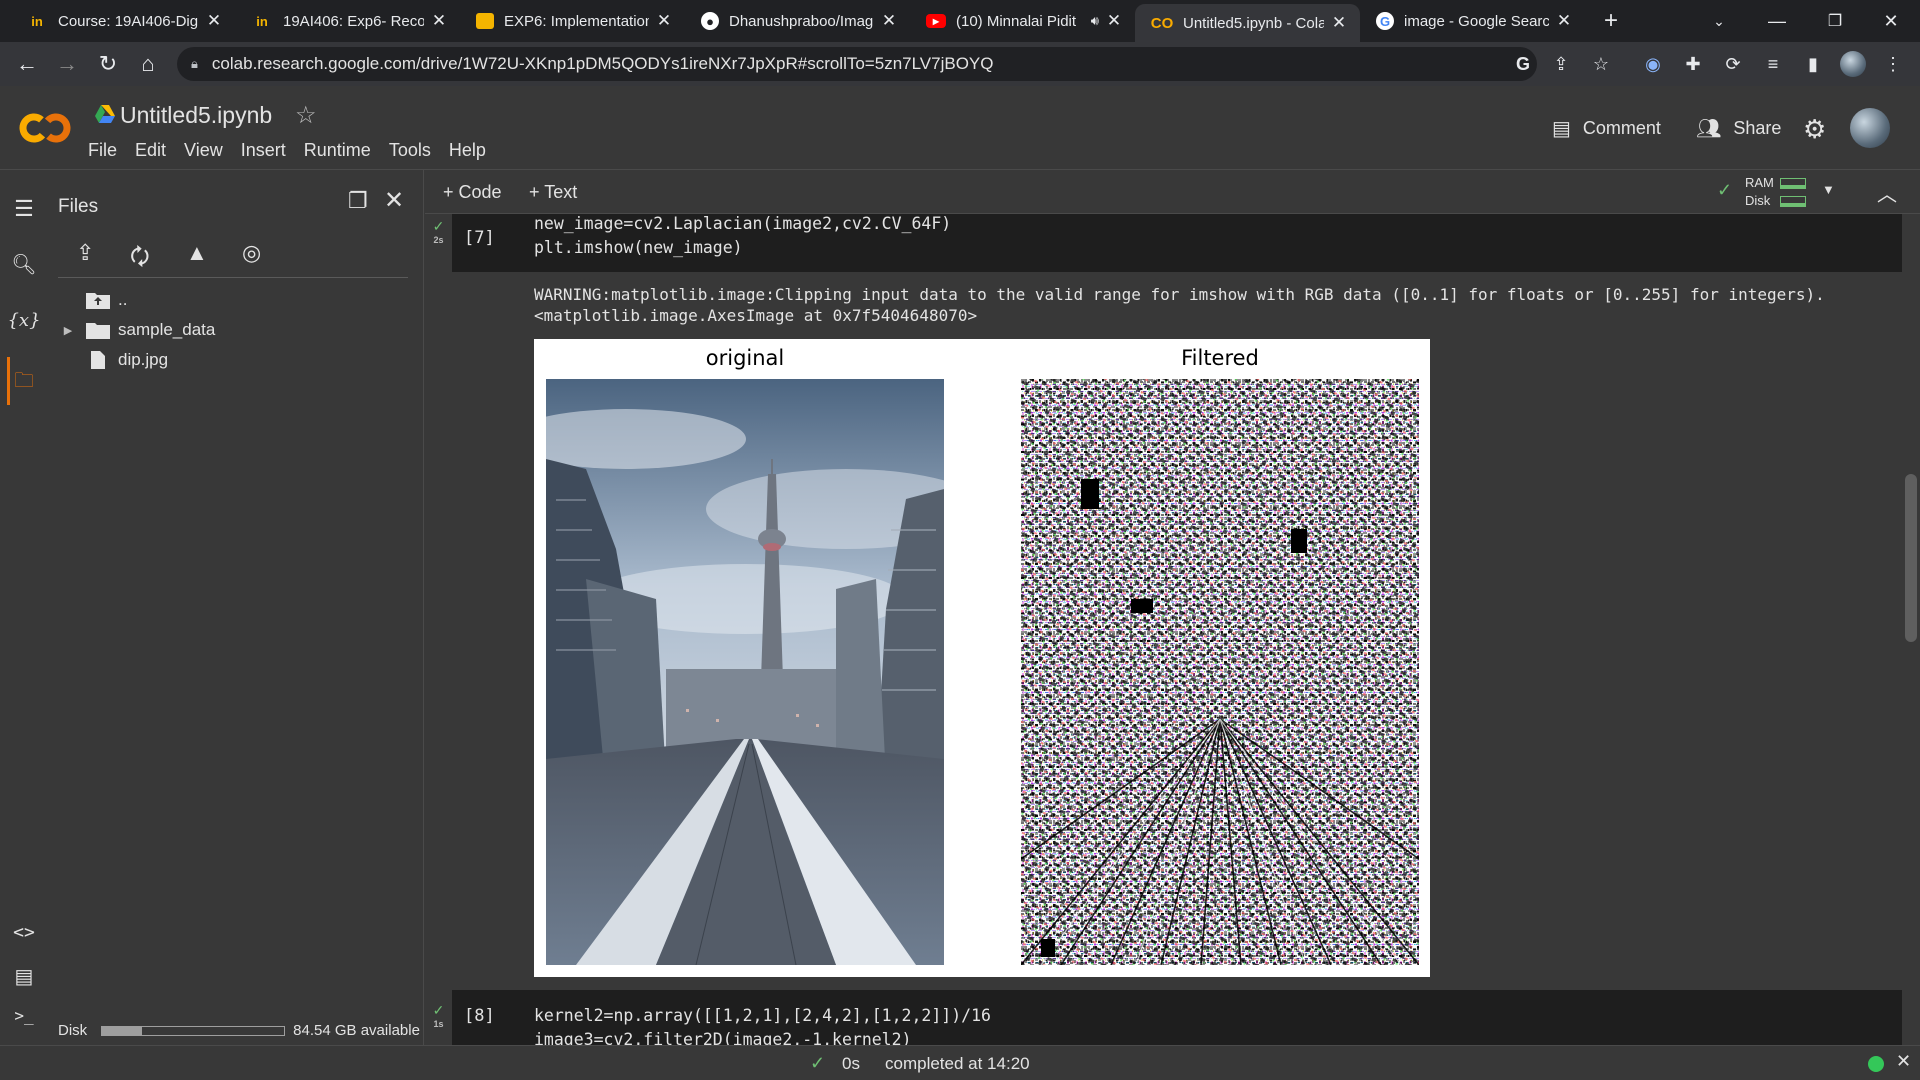  What do you see at coordinates (24, 209) in the screenshot?
I see `table-of-contents-icon: ☰` at bounding box center [24, 209].